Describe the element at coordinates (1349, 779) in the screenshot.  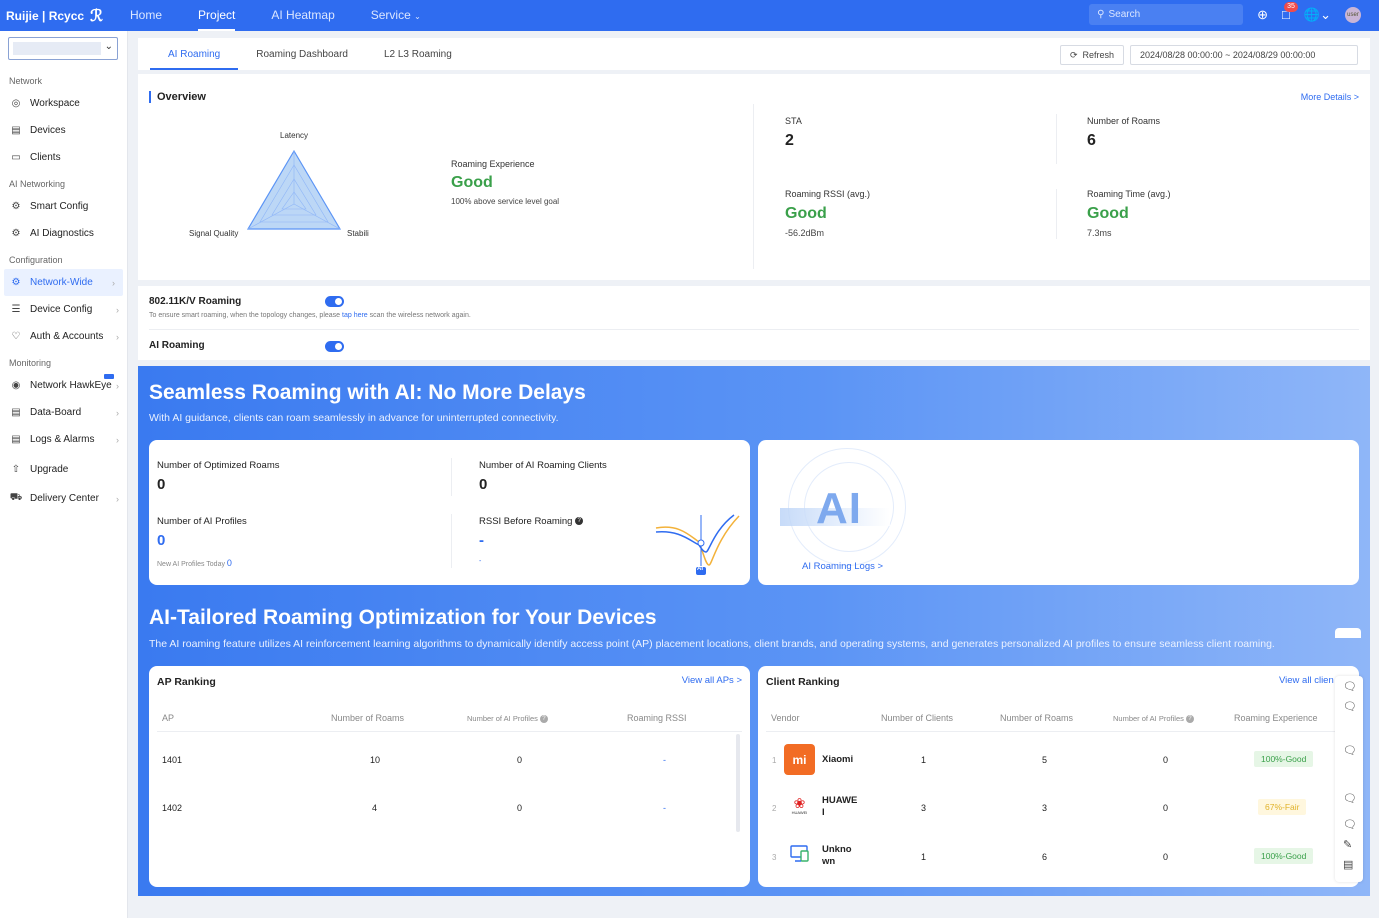
I see `floating-toolbar: 🗨 🗨 🗨 🗨 🗨 ✎ ▤` at that location.